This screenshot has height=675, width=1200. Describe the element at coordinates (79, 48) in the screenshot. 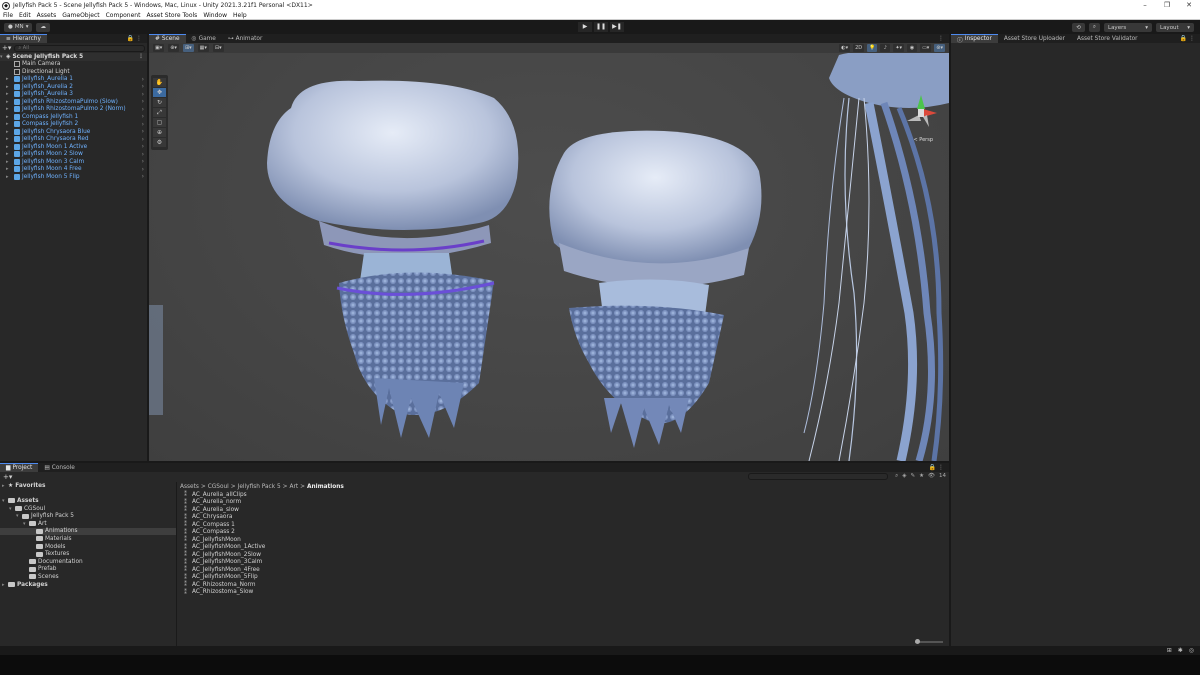

I see `hierarchy-search-input: ⌕ All` at that location.